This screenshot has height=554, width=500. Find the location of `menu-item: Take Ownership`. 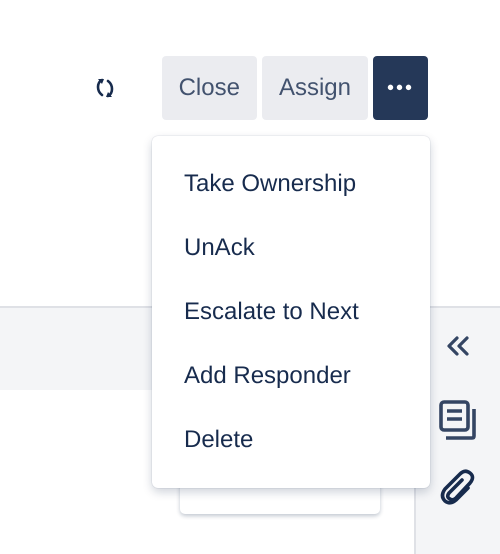

menu-item: Take Ownership is located at coordinates (291, 184).